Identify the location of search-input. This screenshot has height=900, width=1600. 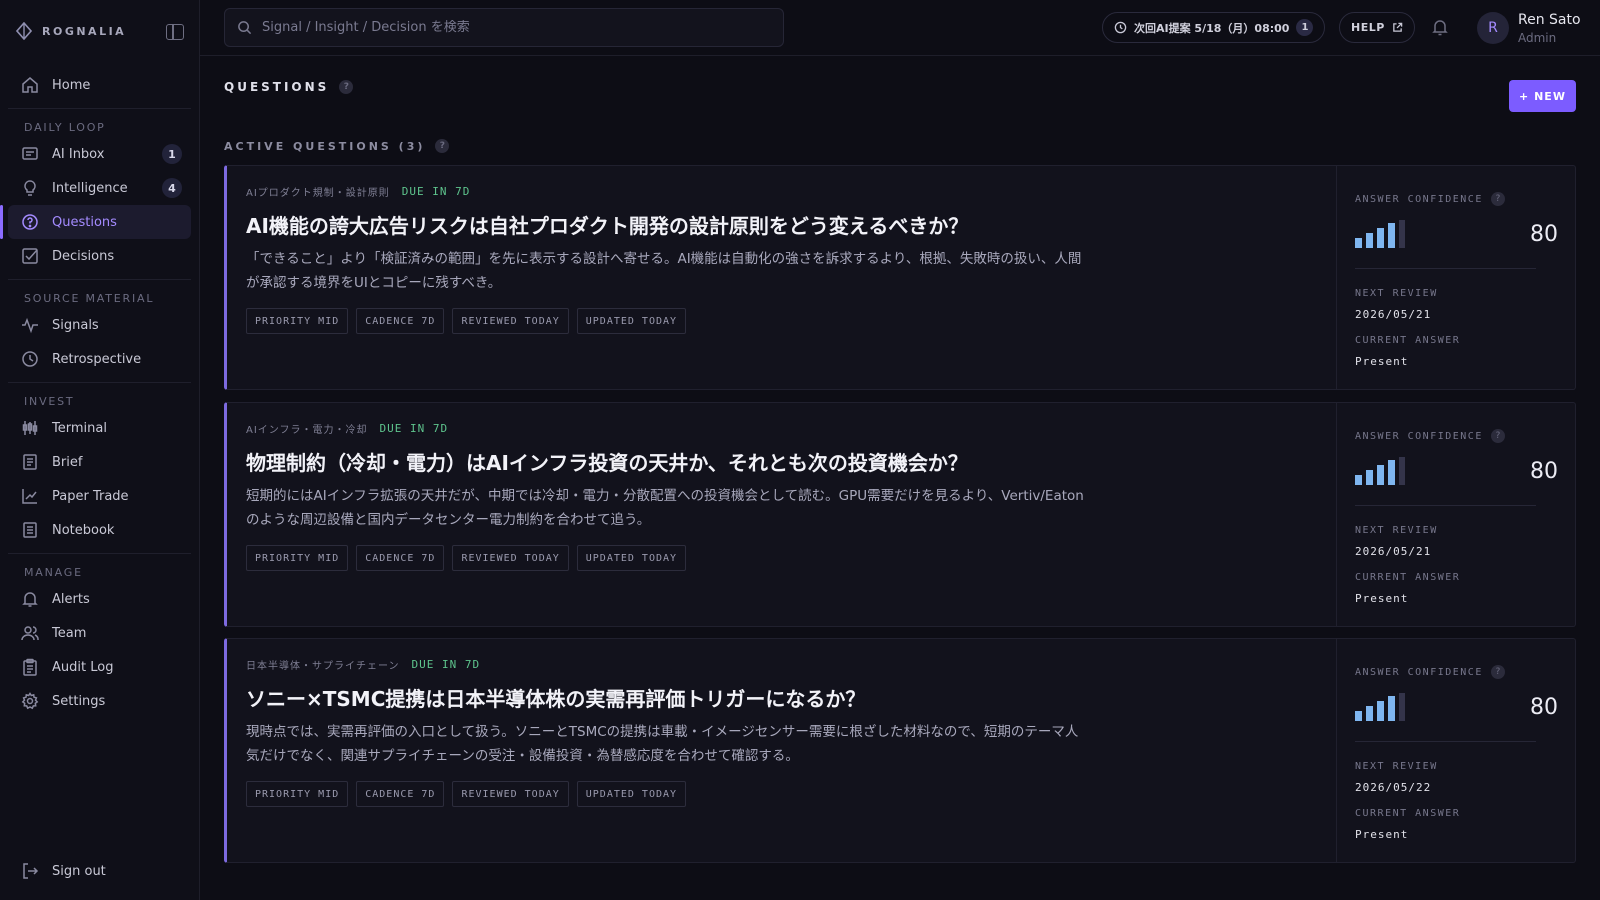
(512, 27).